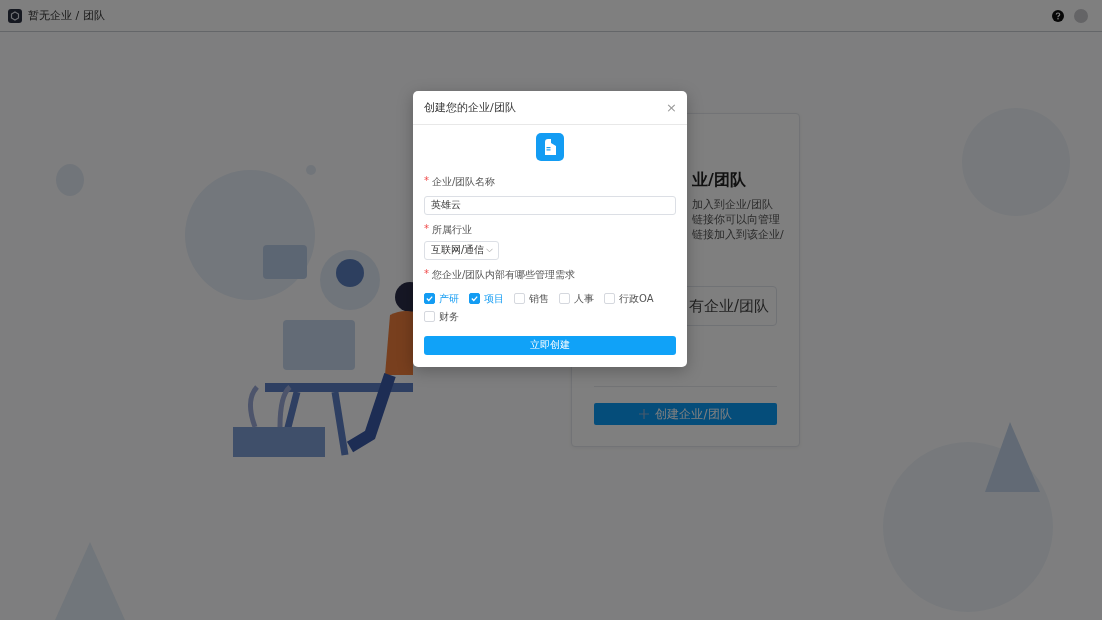 This screenshot has height=620, width=1102. What do you see at coordinates (504, 274) in the screenshot?
I see `field-label: 您企业/团队内部有哪些管理需求` at bounding box center [504, 274].